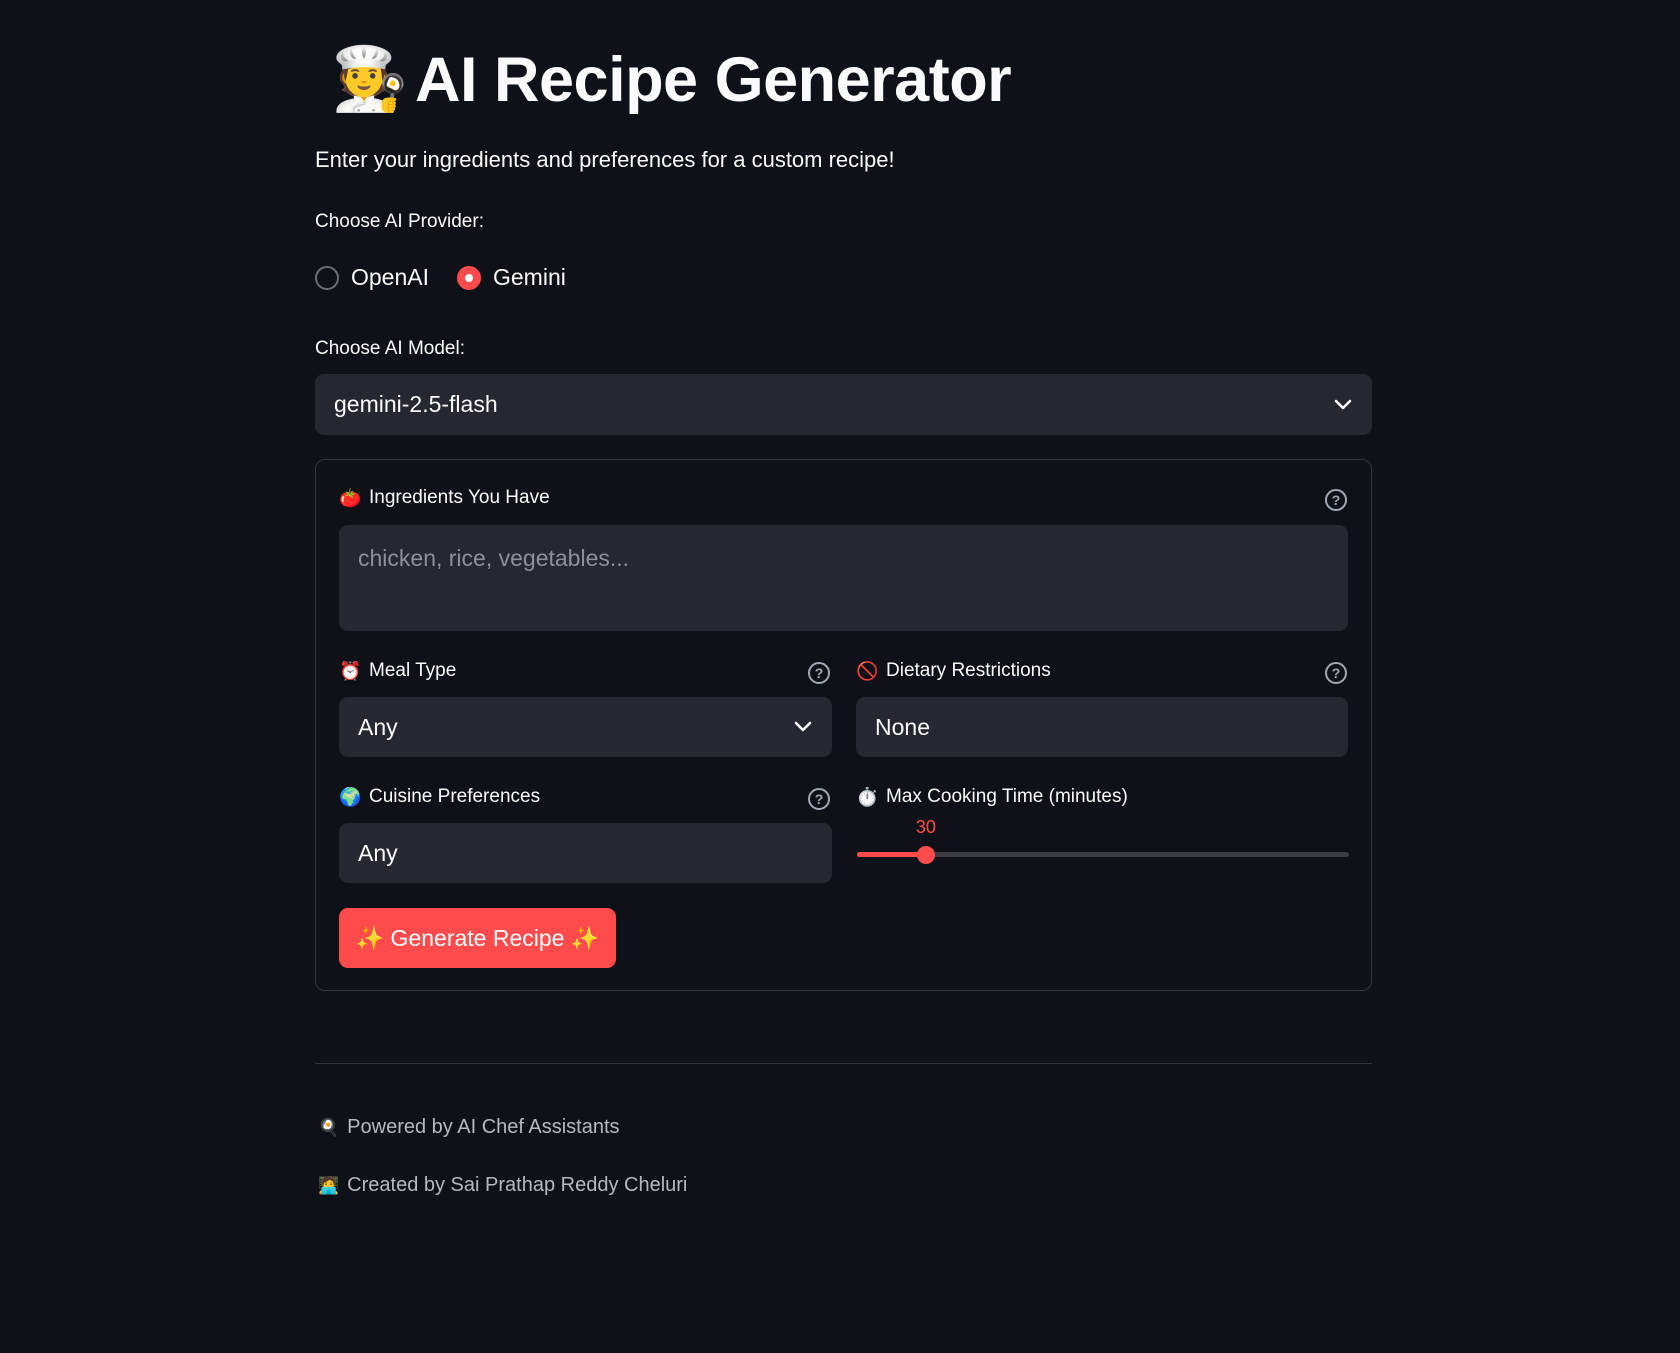 The image size is (1680, 1353). What do you see at coordinates (370, 79) in the screenshot?
I see `chef-icon: 🧑‍🍳` at bounding box center [370, 79].